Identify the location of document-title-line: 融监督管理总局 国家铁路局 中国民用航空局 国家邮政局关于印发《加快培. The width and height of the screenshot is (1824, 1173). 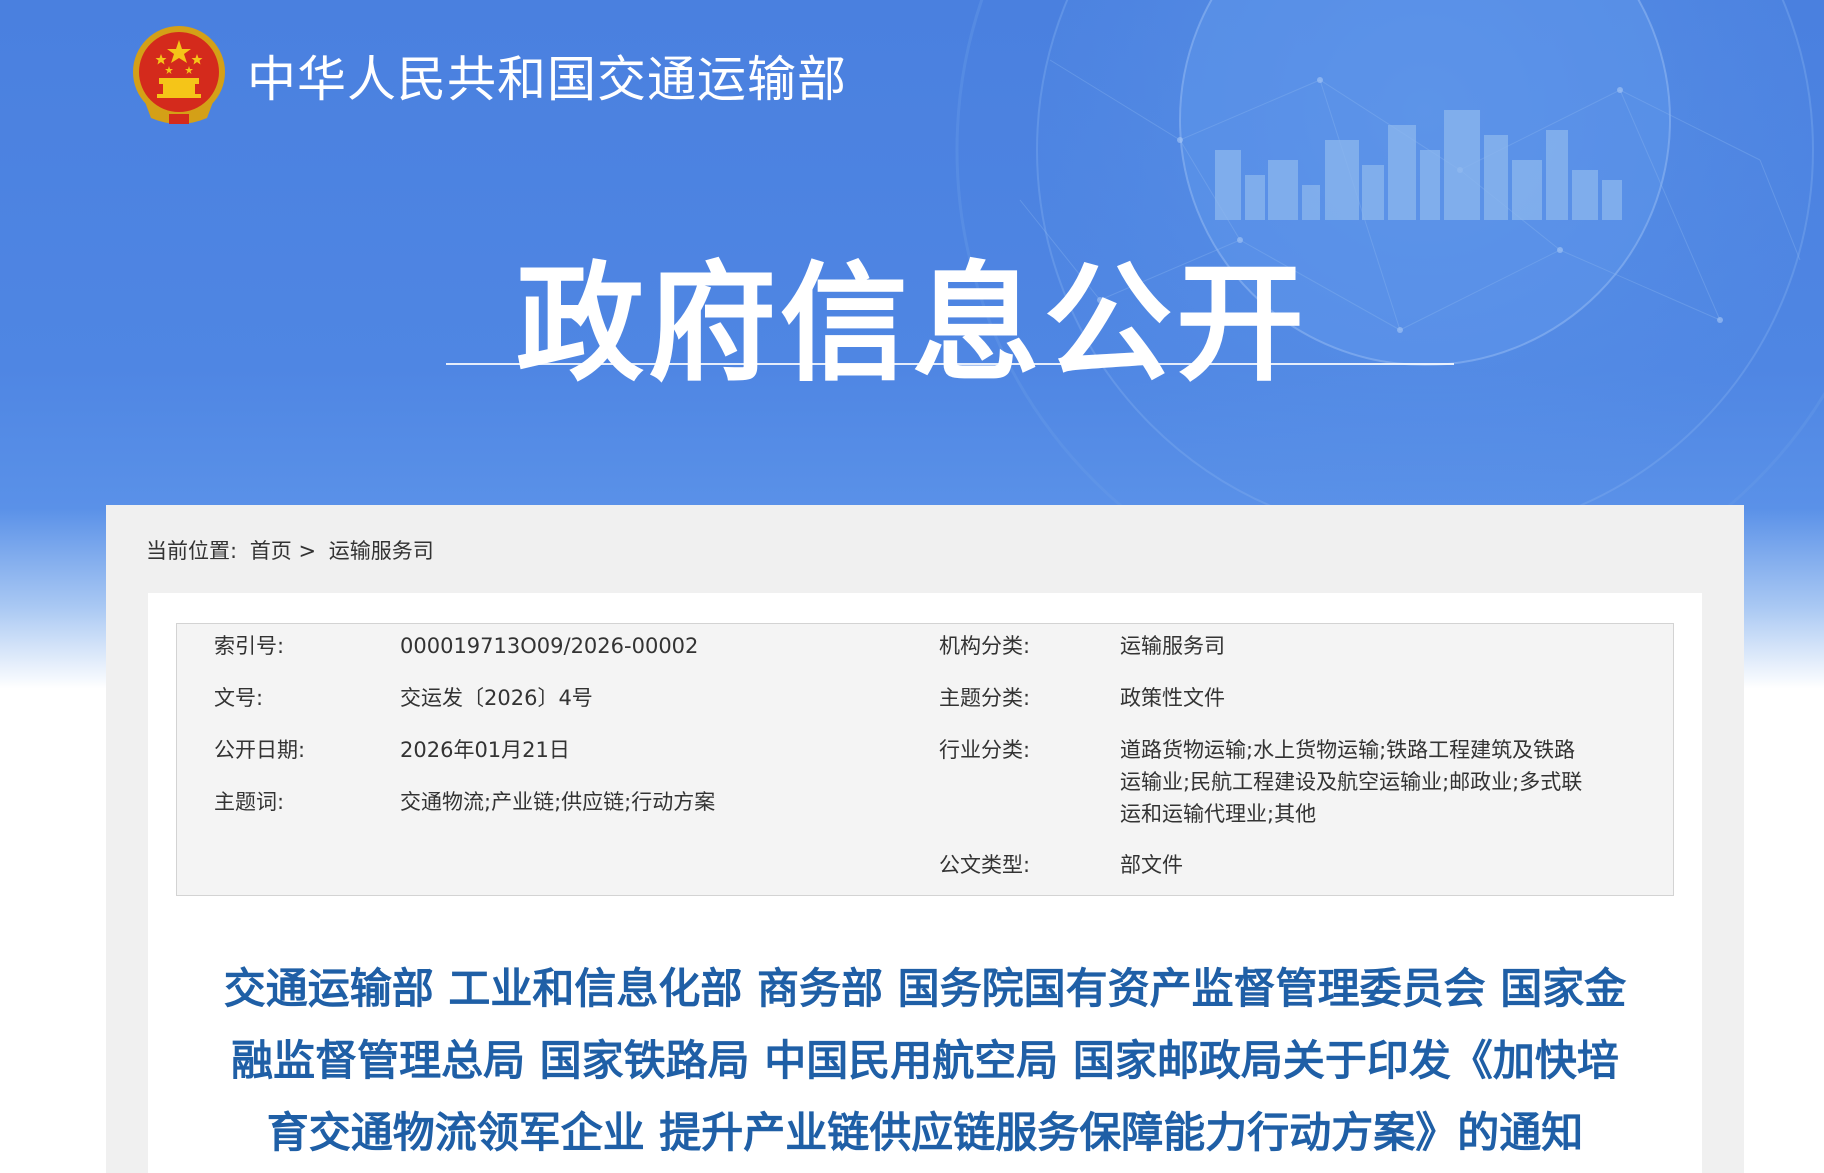
(925, 1060).